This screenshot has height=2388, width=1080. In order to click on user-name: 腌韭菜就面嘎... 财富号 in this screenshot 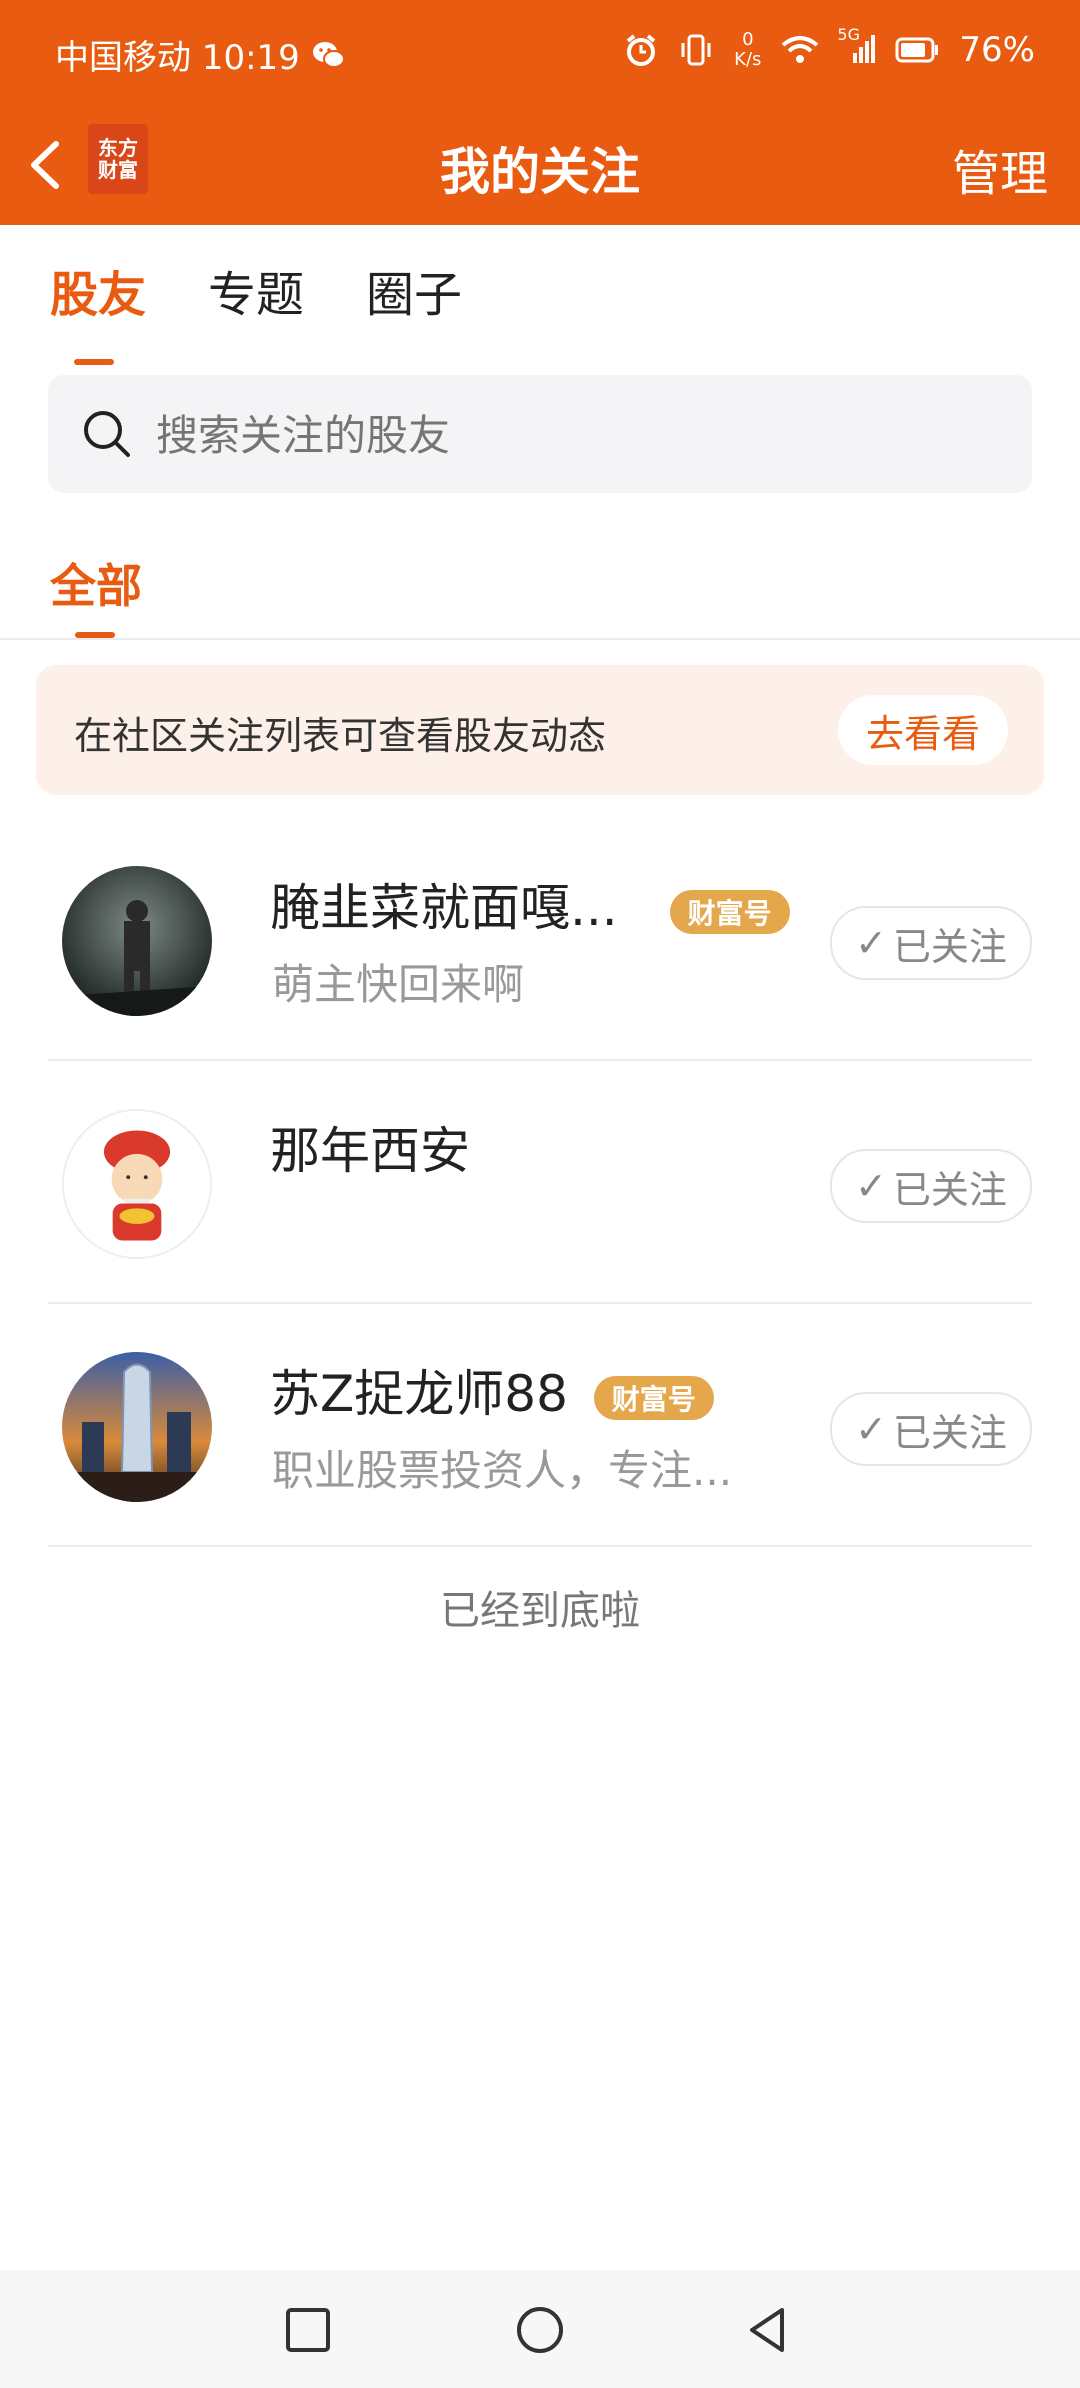, I will do `click(530, 904)`.